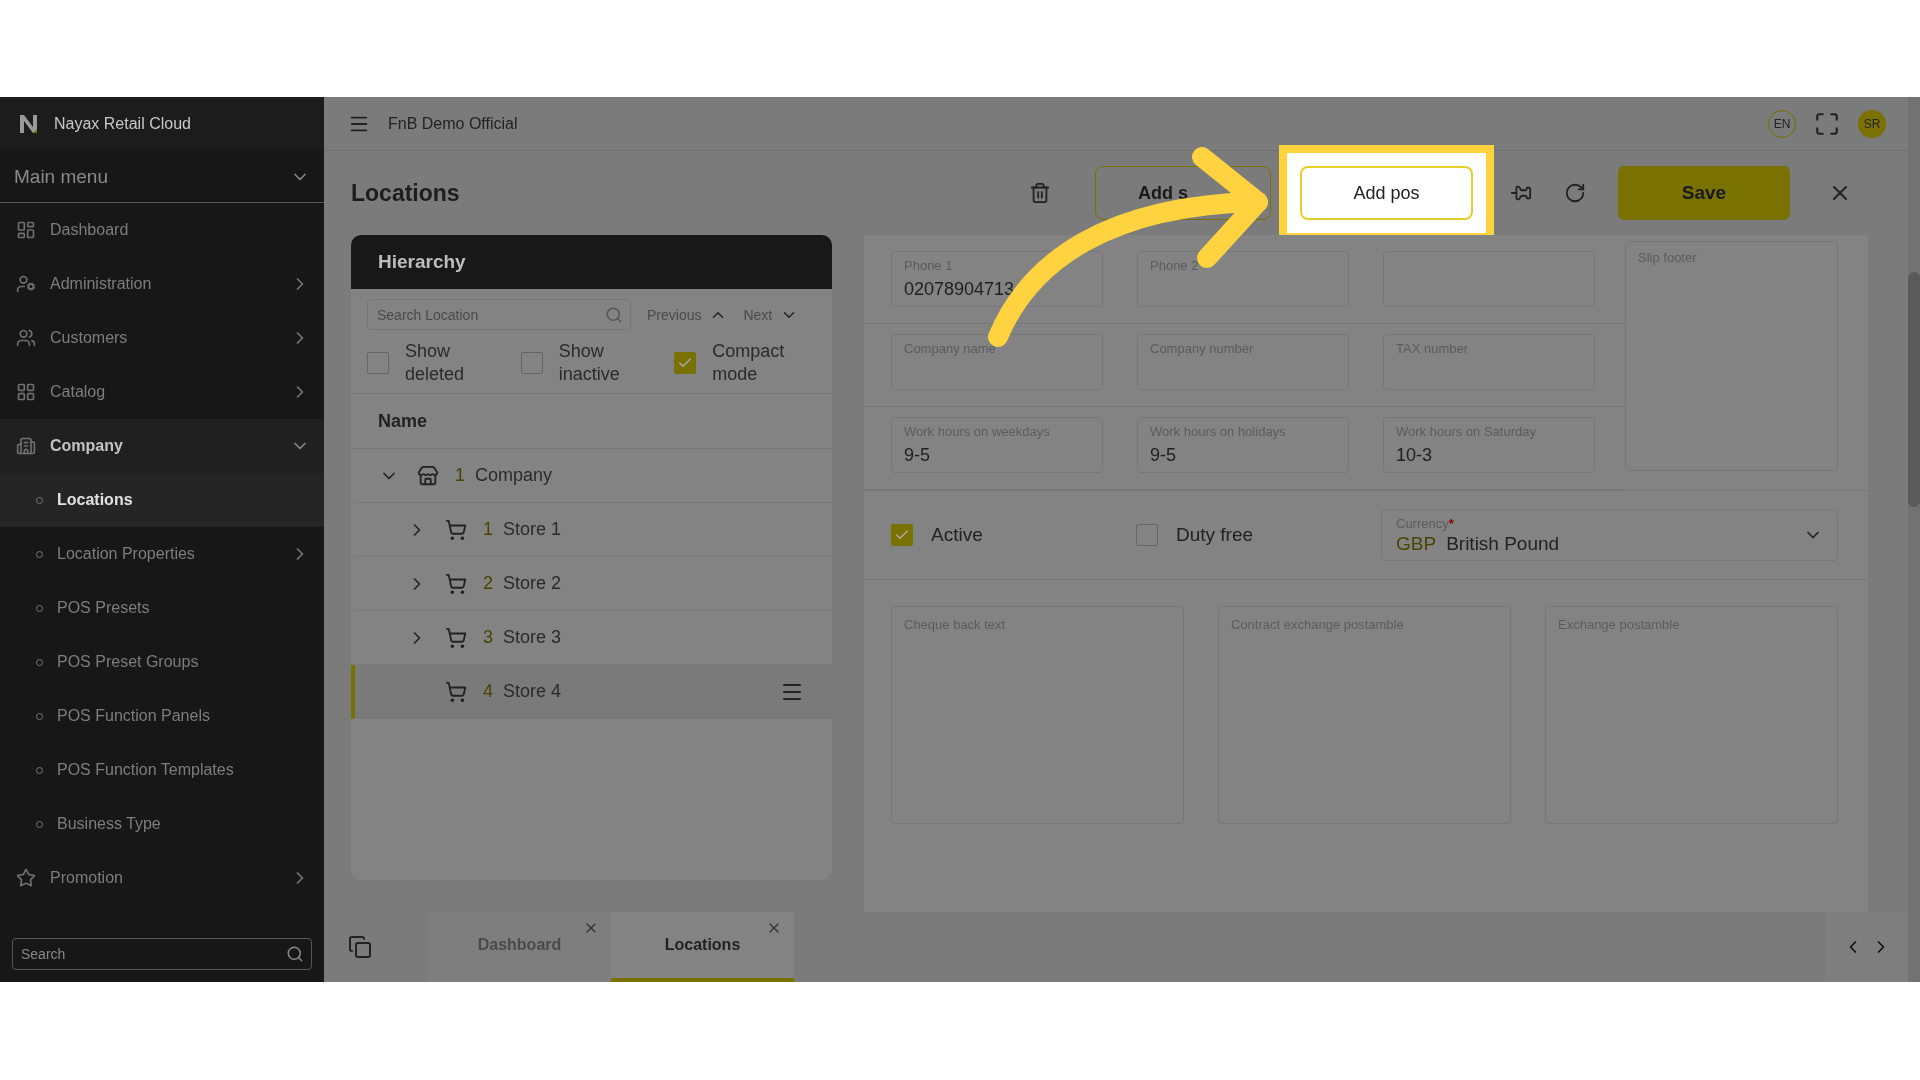 Image resolution: width=1920 pixels, height=1080 pixels. I want to click on checkbox-label: Duty free, so click(1215, 535).